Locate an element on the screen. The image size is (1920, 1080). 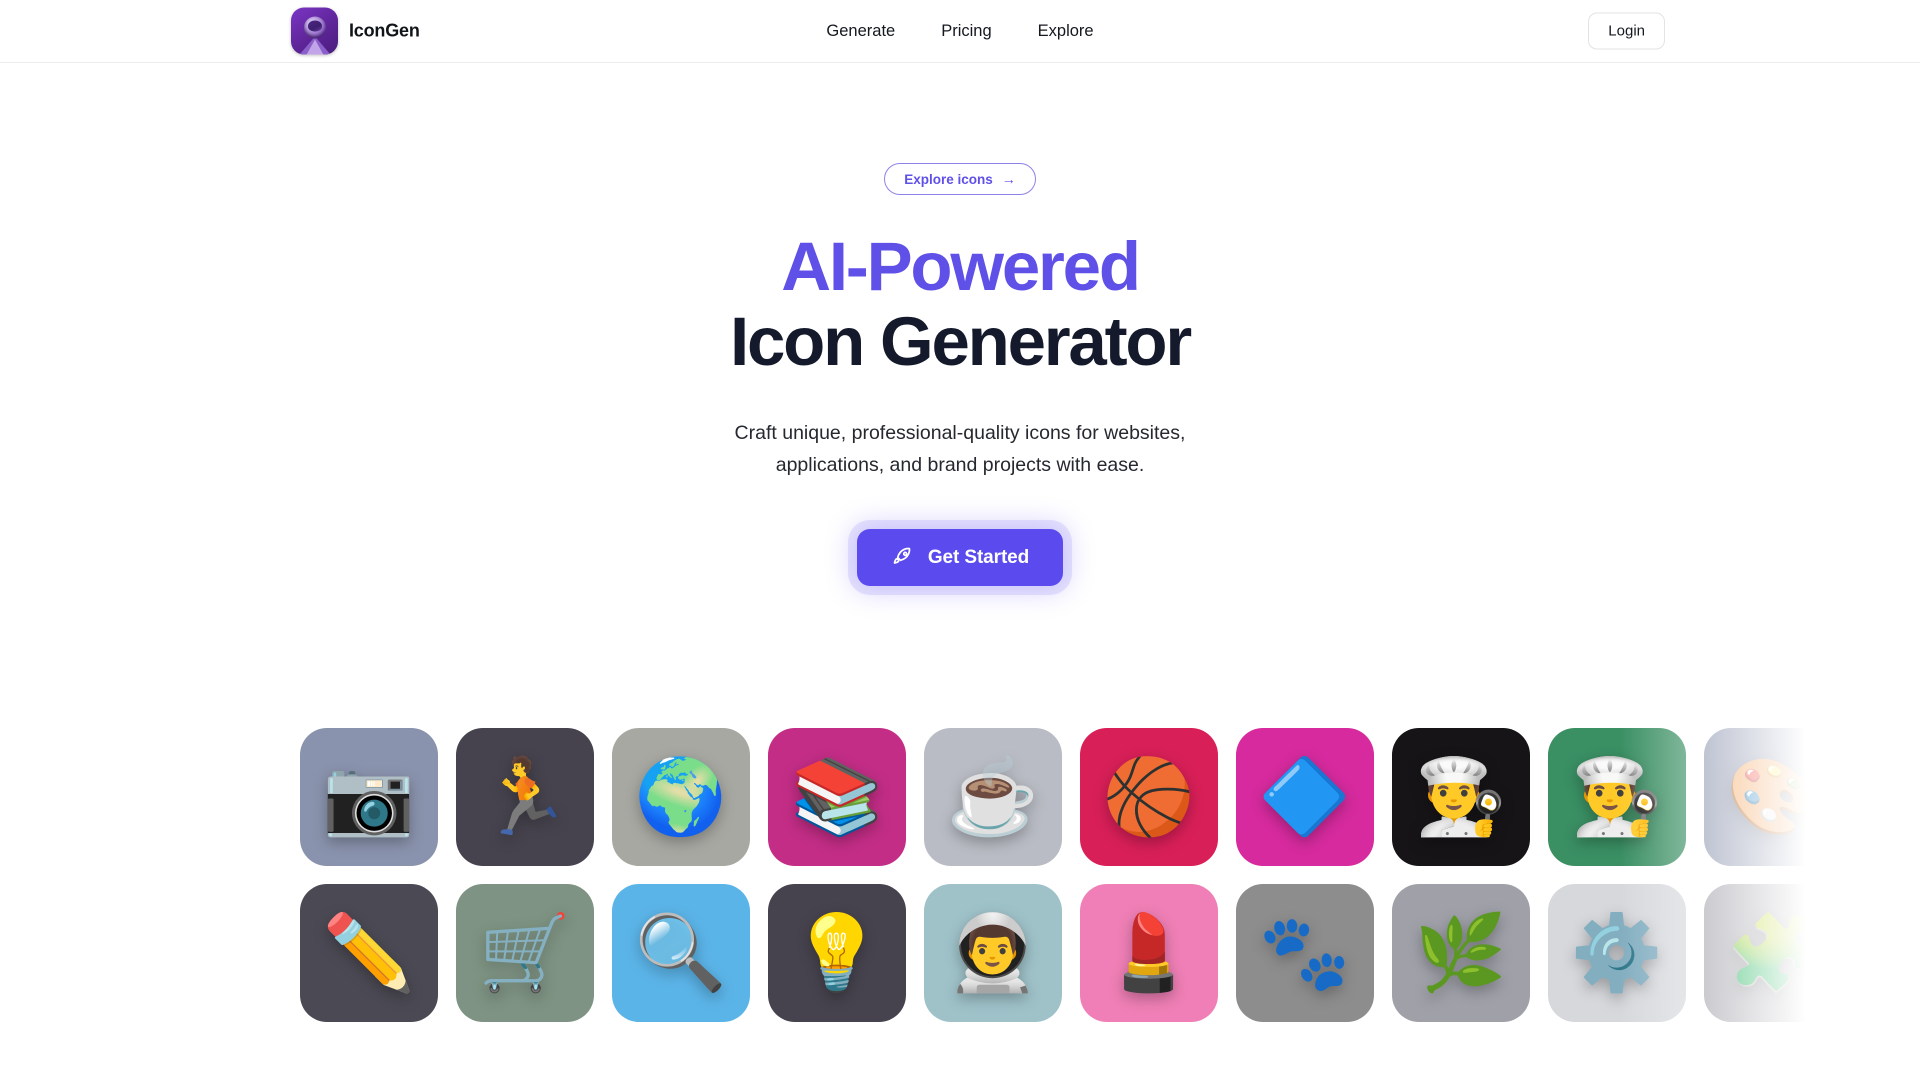
icon-tile: 📷 is located at coordinates (369, 797).